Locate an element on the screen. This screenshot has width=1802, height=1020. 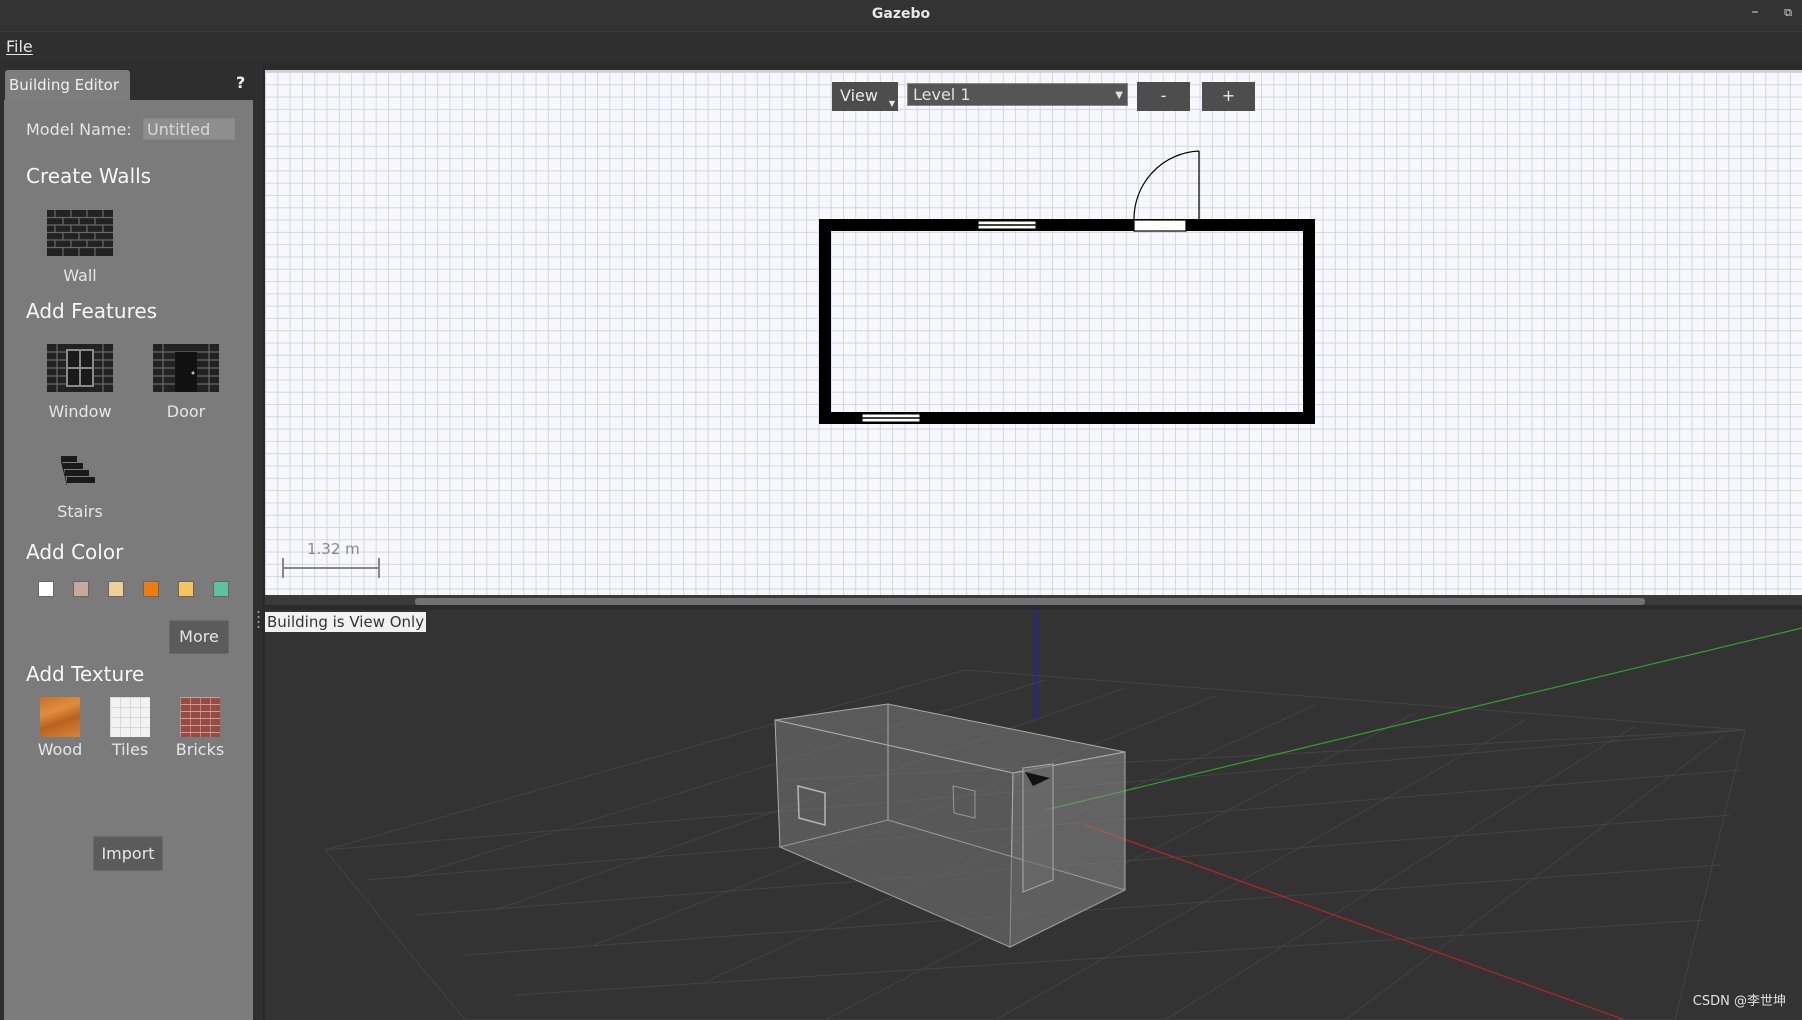
texture-wood: Wood is located at coordinates (60, 728).